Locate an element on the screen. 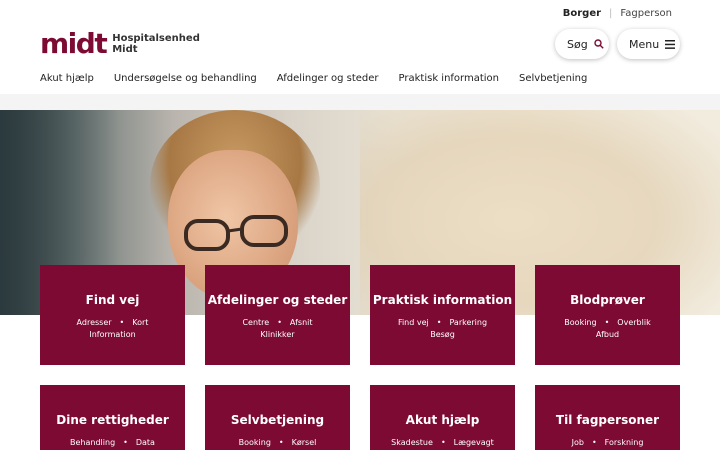  logo-text-line1: Hospitalsenhed is located at coordinates (156, 38).